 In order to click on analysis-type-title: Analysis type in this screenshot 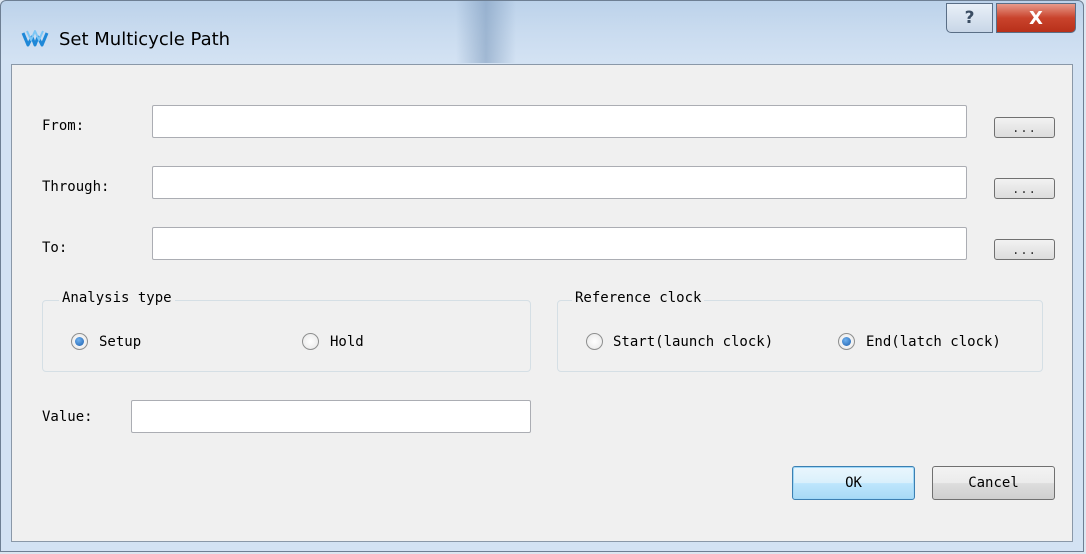, I will do `click(117, 298)`.